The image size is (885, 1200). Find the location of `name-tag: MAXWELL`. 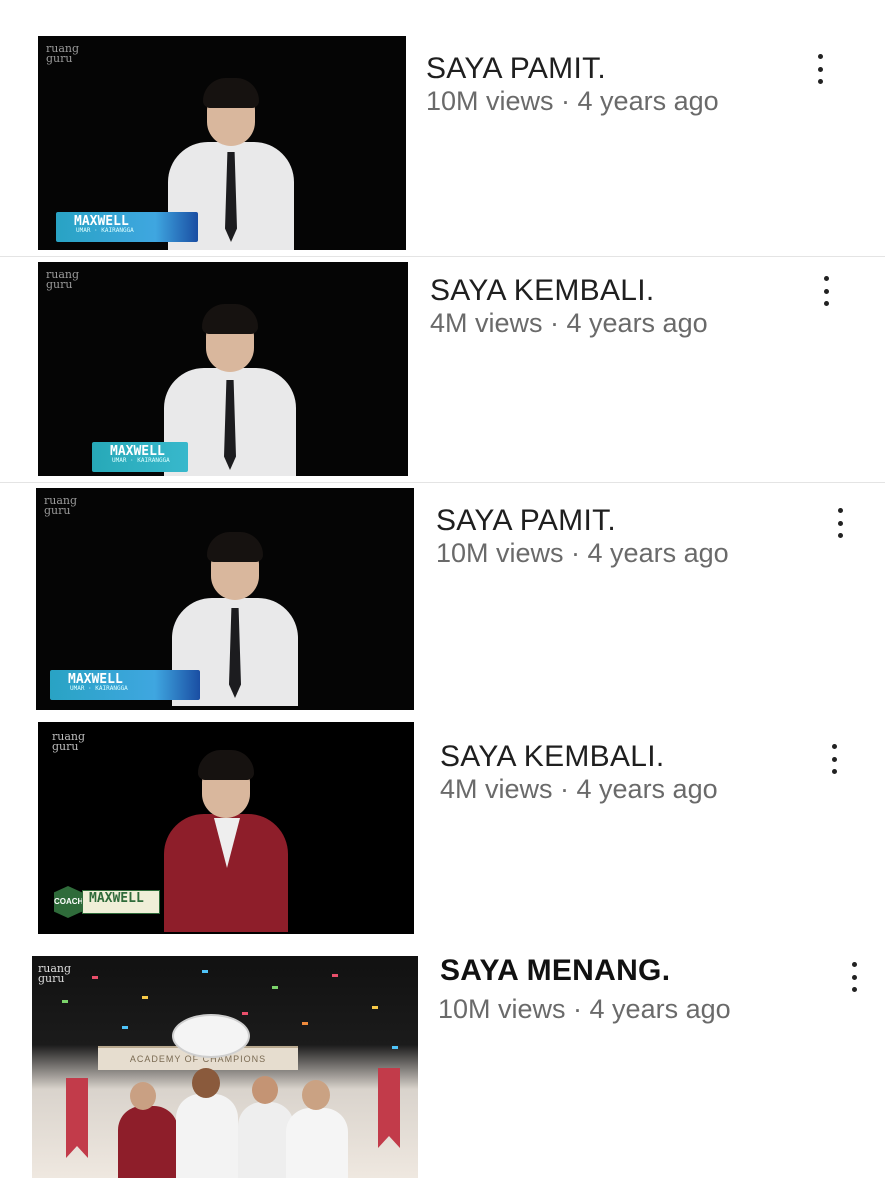

name-tag: MAXWELL is located at coordinates (121, 902).